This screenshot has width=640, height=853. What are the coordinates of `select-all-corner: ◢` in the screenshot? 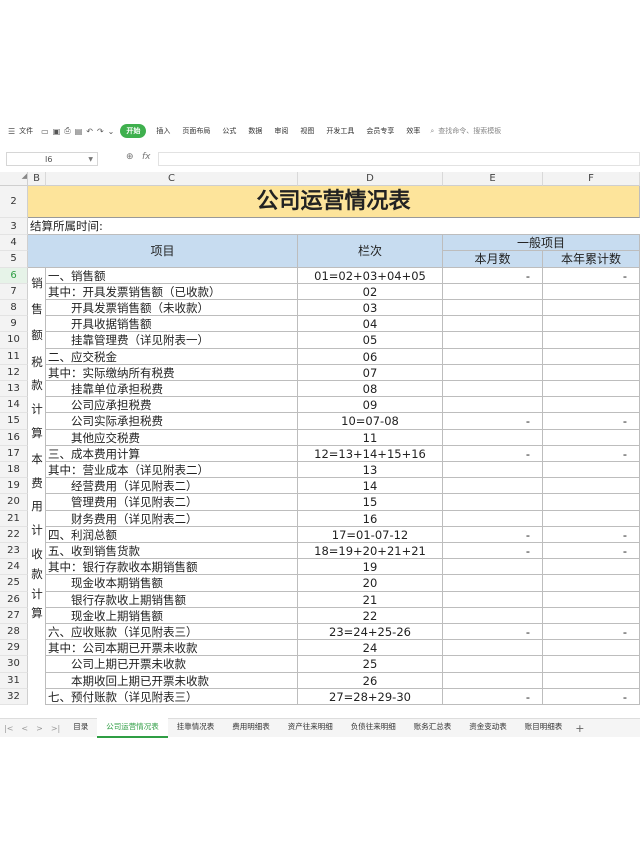 It's located at (14, 179).